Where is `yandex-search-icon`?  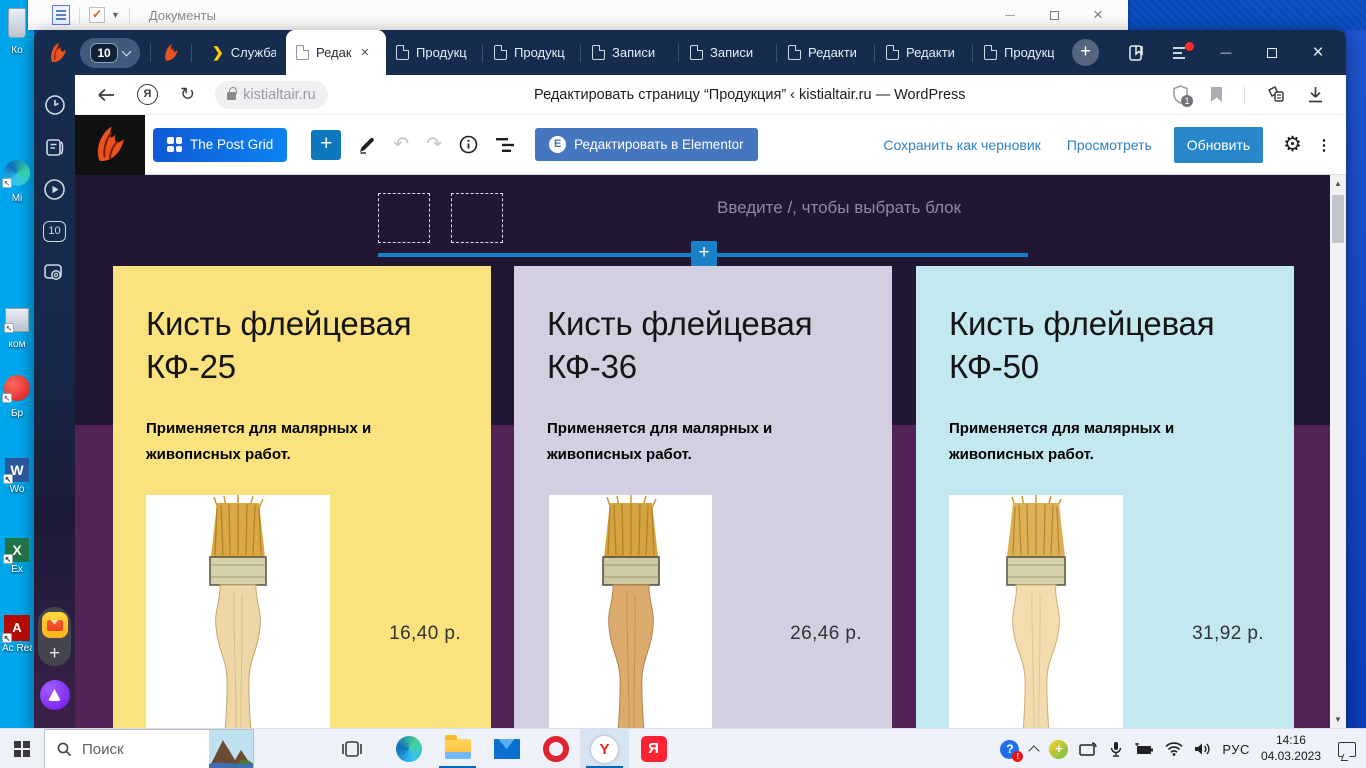
yandex-search-icon is located at coordinates (147, 94).